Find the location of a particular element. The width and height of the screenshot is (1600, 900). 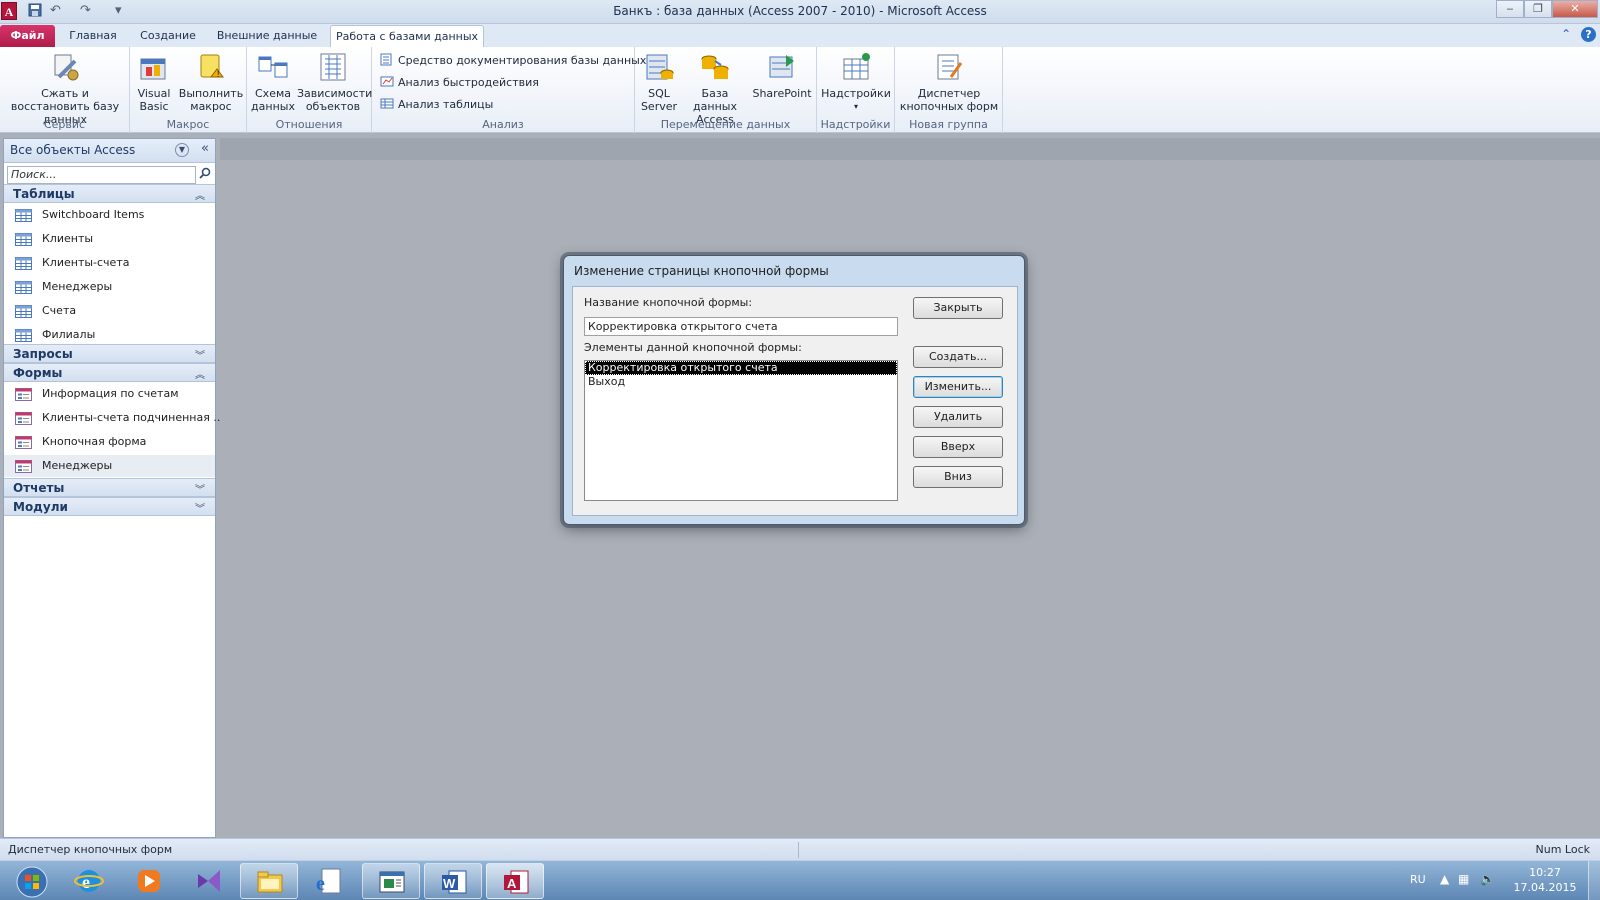

run-macro-button: ! Выполнить макрос is located at coordinates (211, 82).